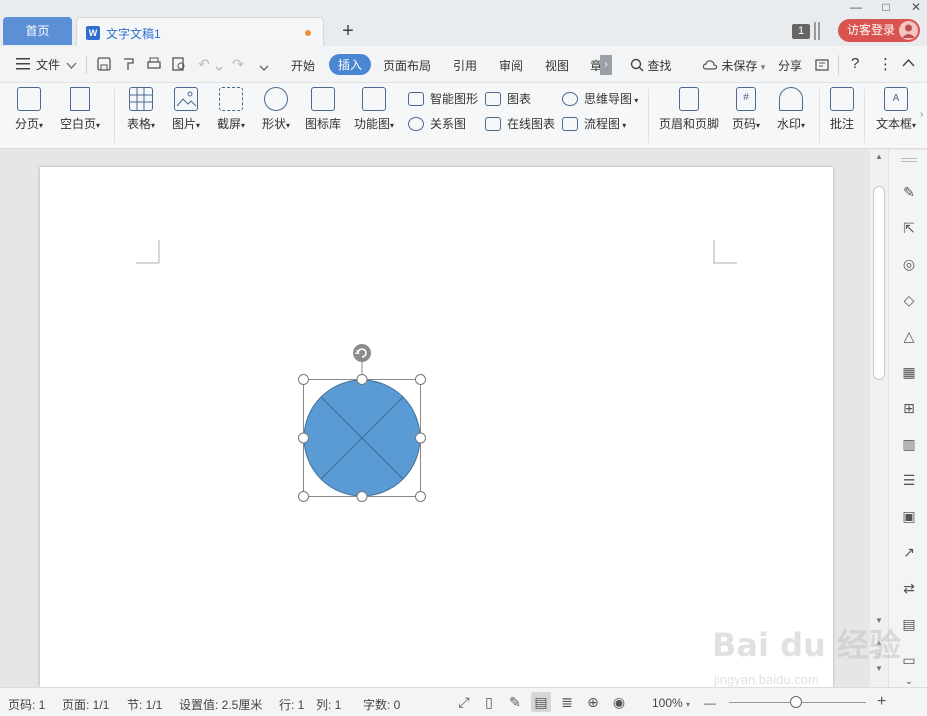 This screenshot has width=927, height=716. Describe the element at coordinates (619, 702) in the screenshot. I see `eye-protection-icon: ◉` at that location.